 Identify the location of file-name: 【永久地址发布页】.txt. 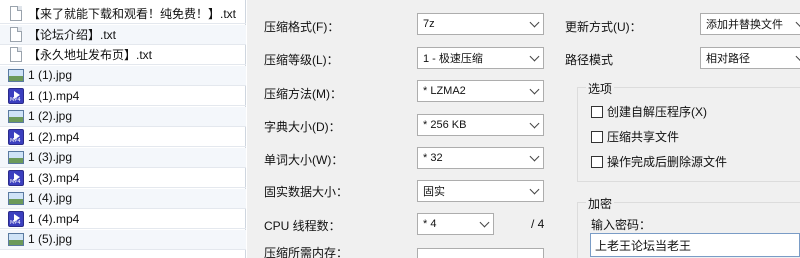
(90, 55).